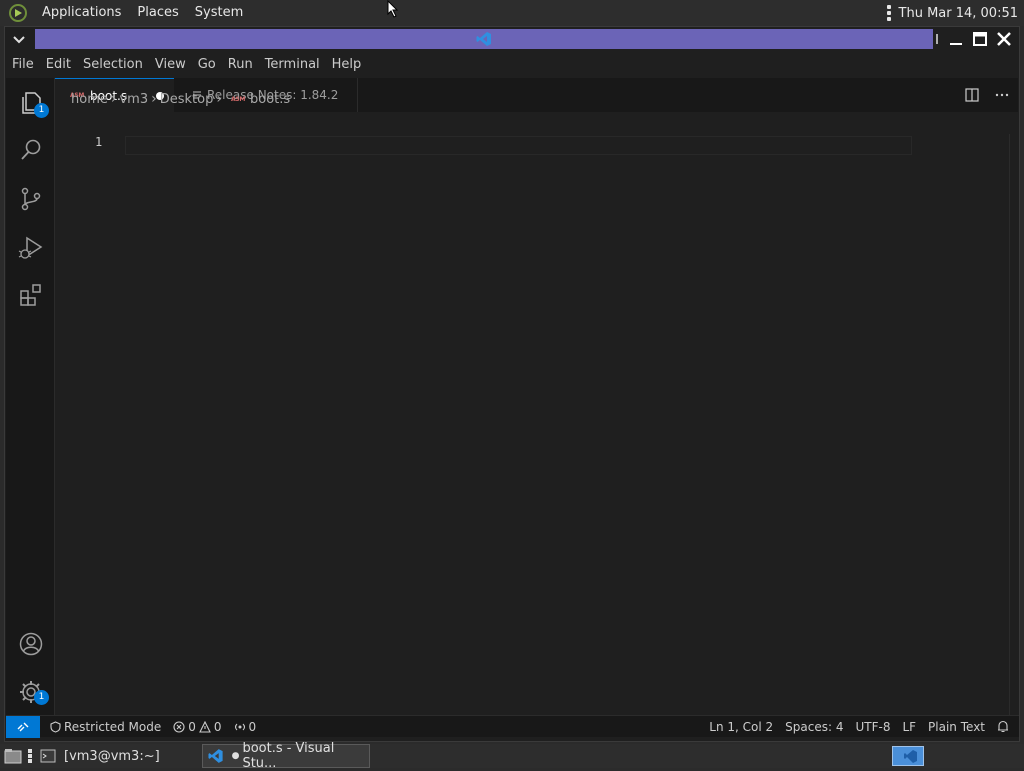 The image size is (1024, 771). Describe the element at coordinates (237, 99) in the screenshot. I see `asm-file-icon: ASM` at that location.